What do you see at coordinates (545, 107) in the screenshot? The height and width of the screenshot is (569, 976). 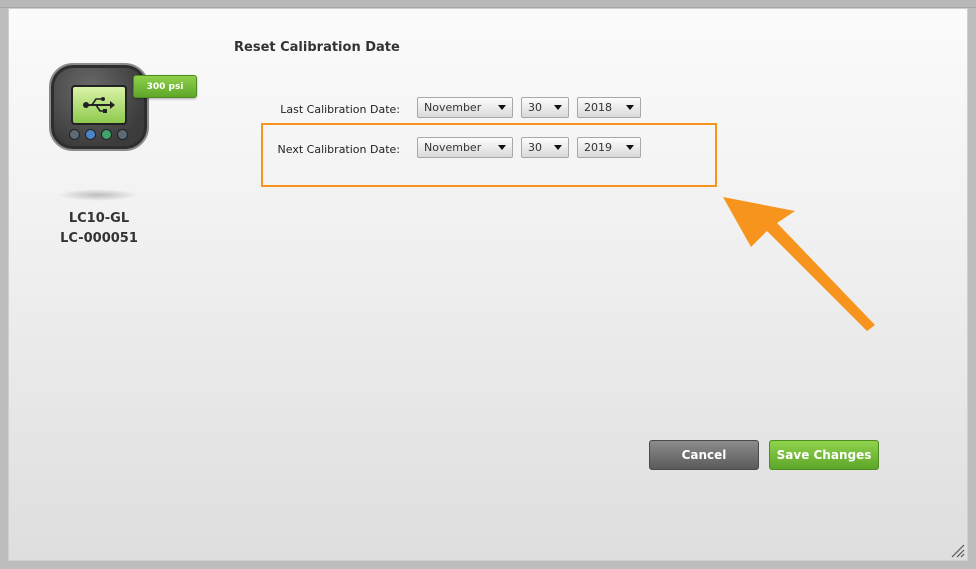 I see `last-day-select: 30` at bounding box center [545, 107].